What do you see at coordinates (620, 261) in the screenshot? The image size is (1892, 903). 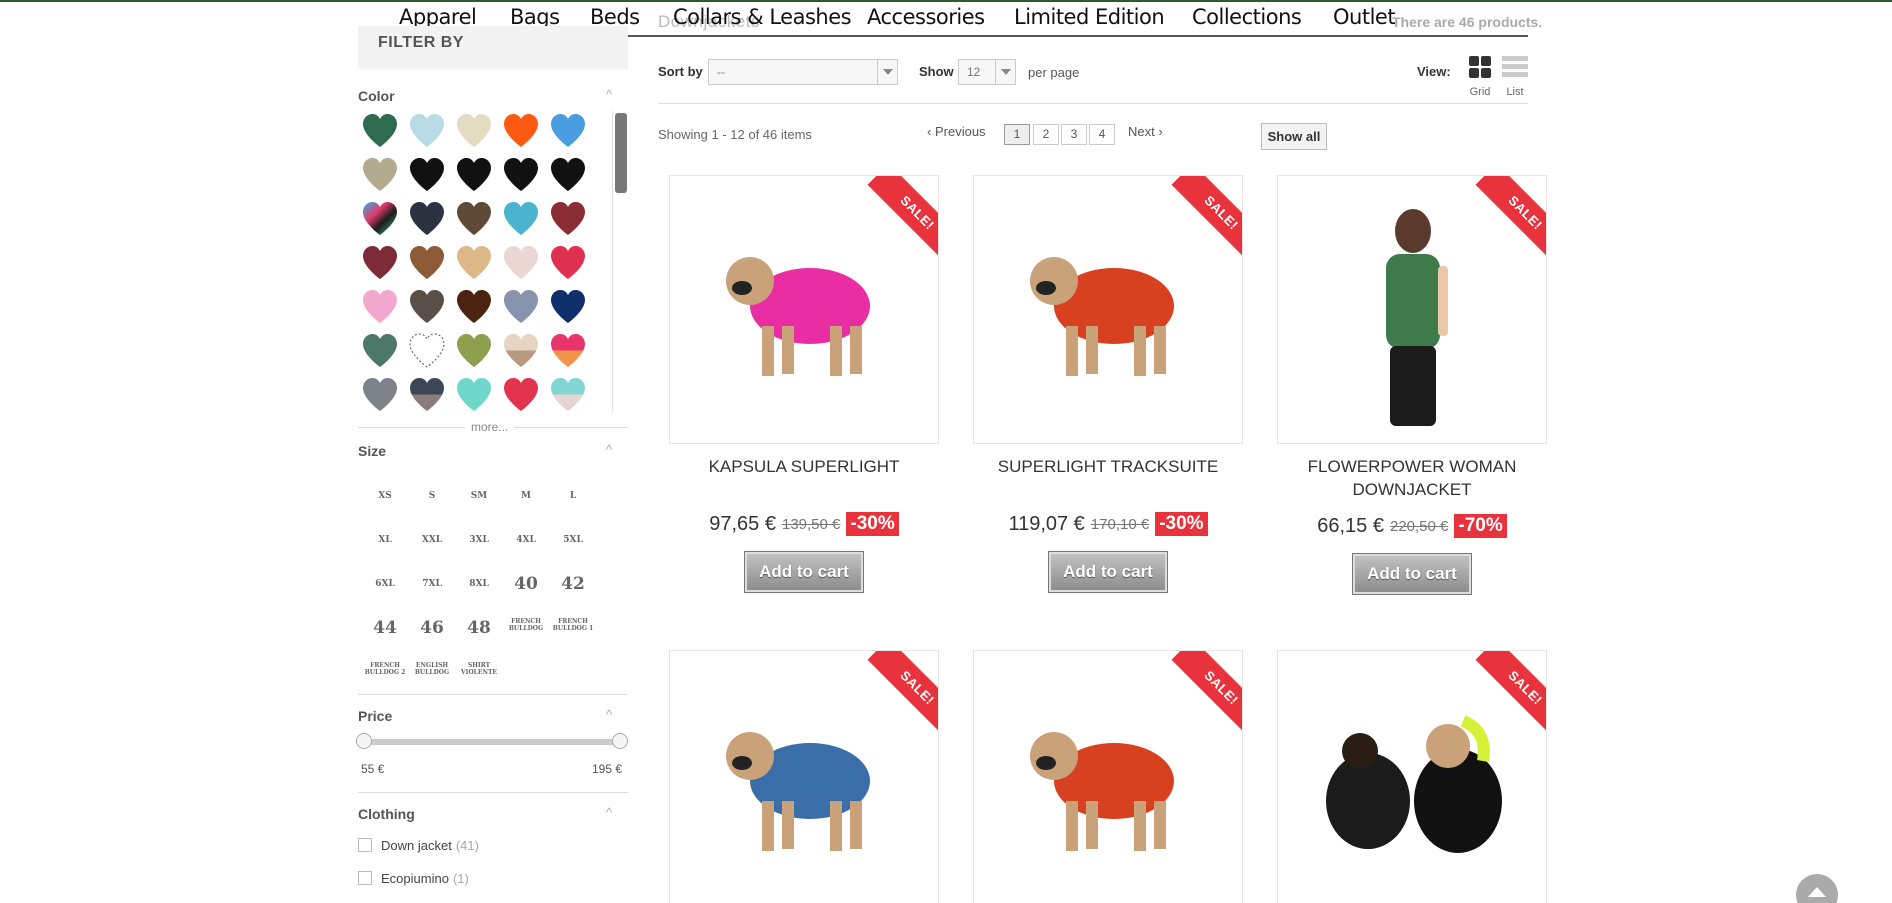 I see `color-scrollbar` at bounding box center [620, 261].